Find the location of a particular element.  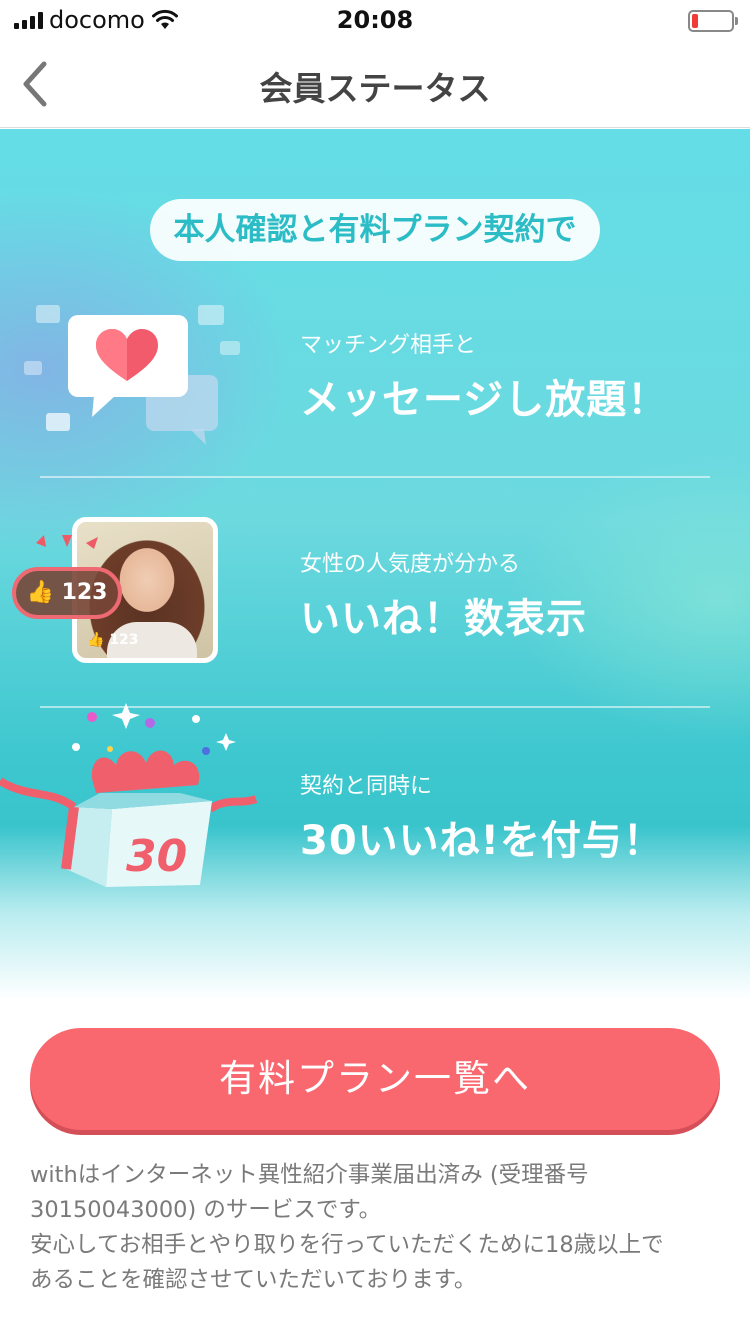

notice-line: 30150043000) のサービスです。 is located at coordinates (206, 1210).